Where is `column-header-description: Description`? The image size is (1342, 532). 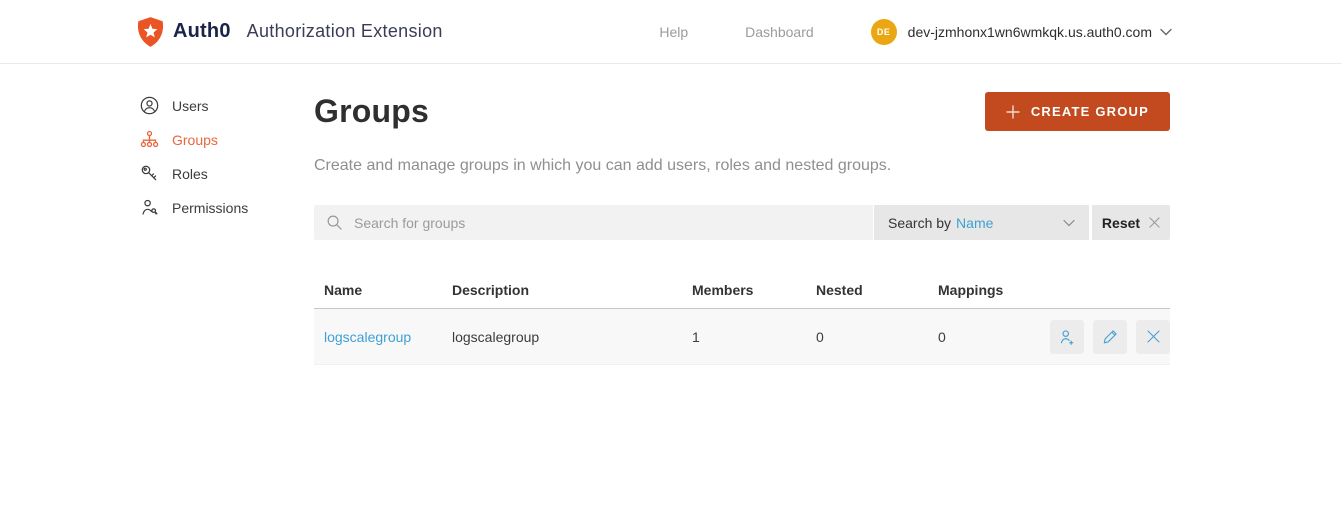 column-header-description: Description is located at coordinates (491, 290).